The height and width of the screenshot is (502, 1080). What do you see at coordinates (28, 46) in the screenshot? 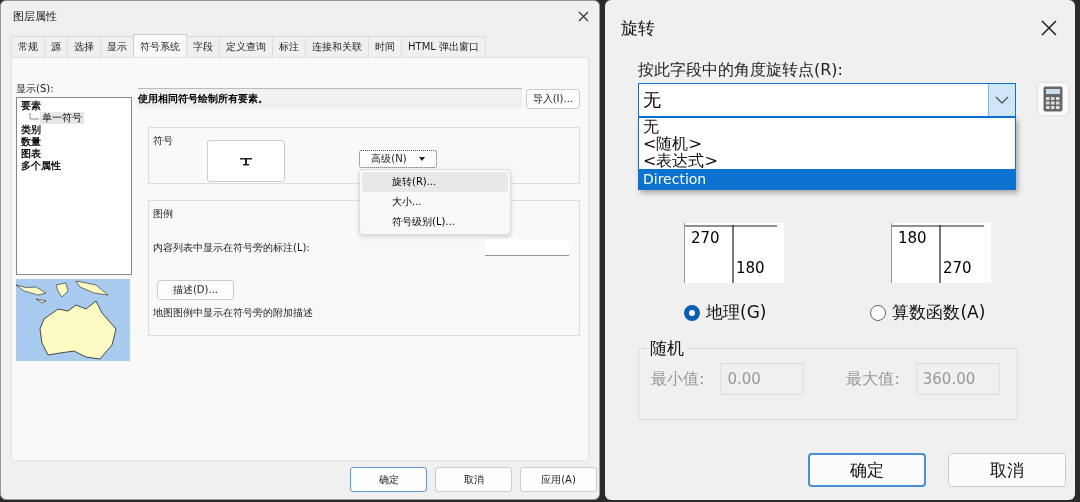
I see `tab: 常规` at bounding box center [28, 46].